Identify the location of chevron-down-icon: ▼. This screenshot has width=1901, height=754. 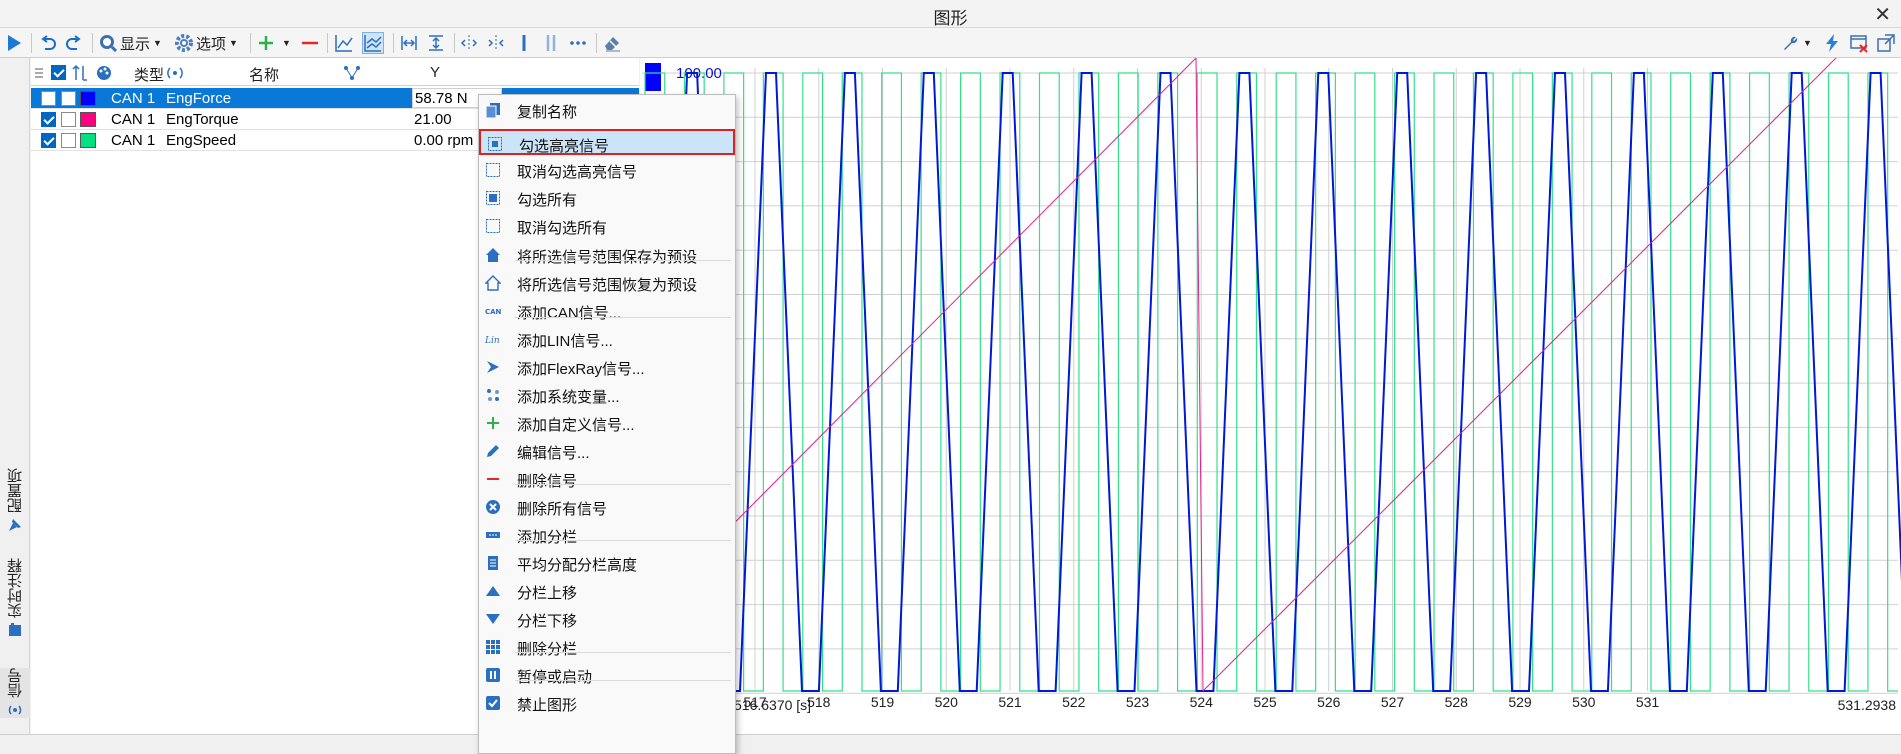
(157, 43).